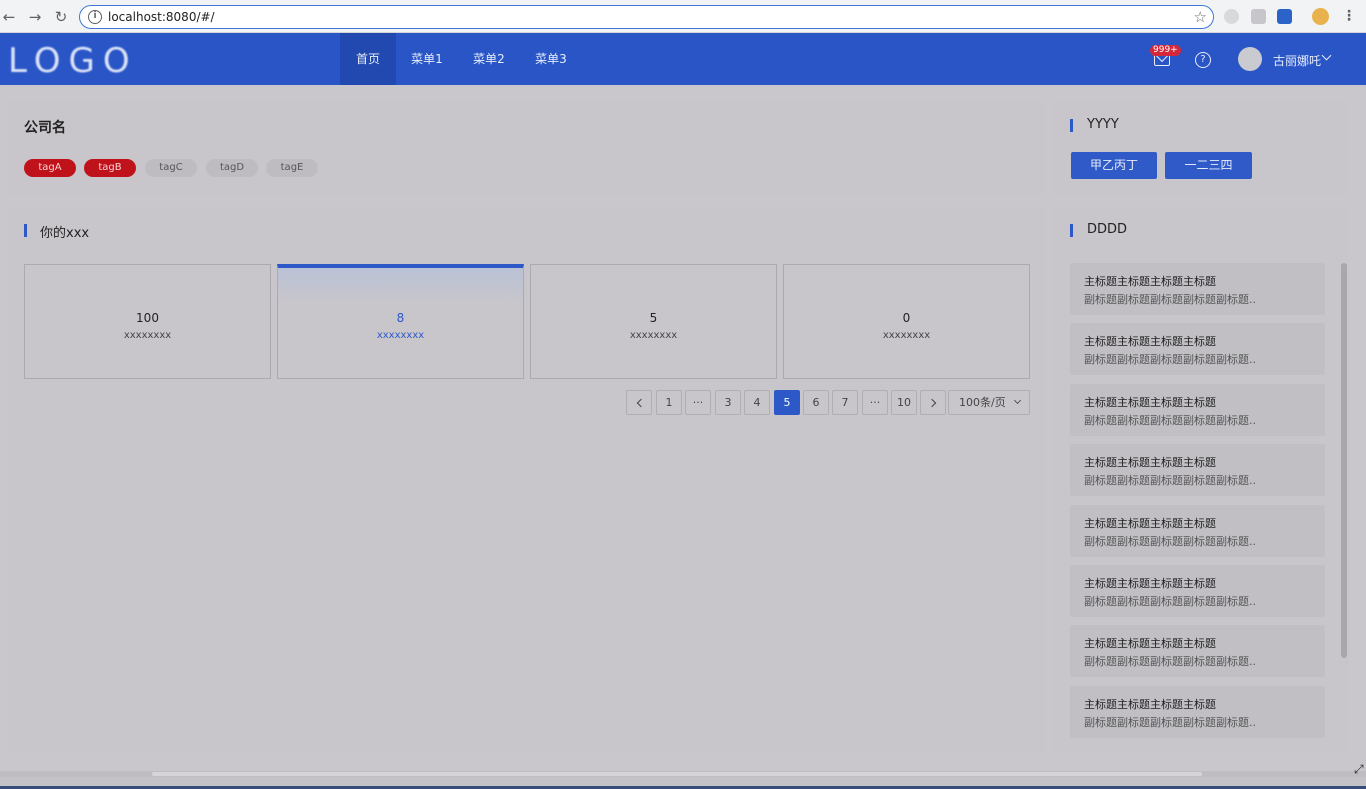 The width and height of the screenshot is (1366, 789). Describe the element at coordinates (982, 402) in the screenshot. I see `page-size-value: 100条/页` at that location.